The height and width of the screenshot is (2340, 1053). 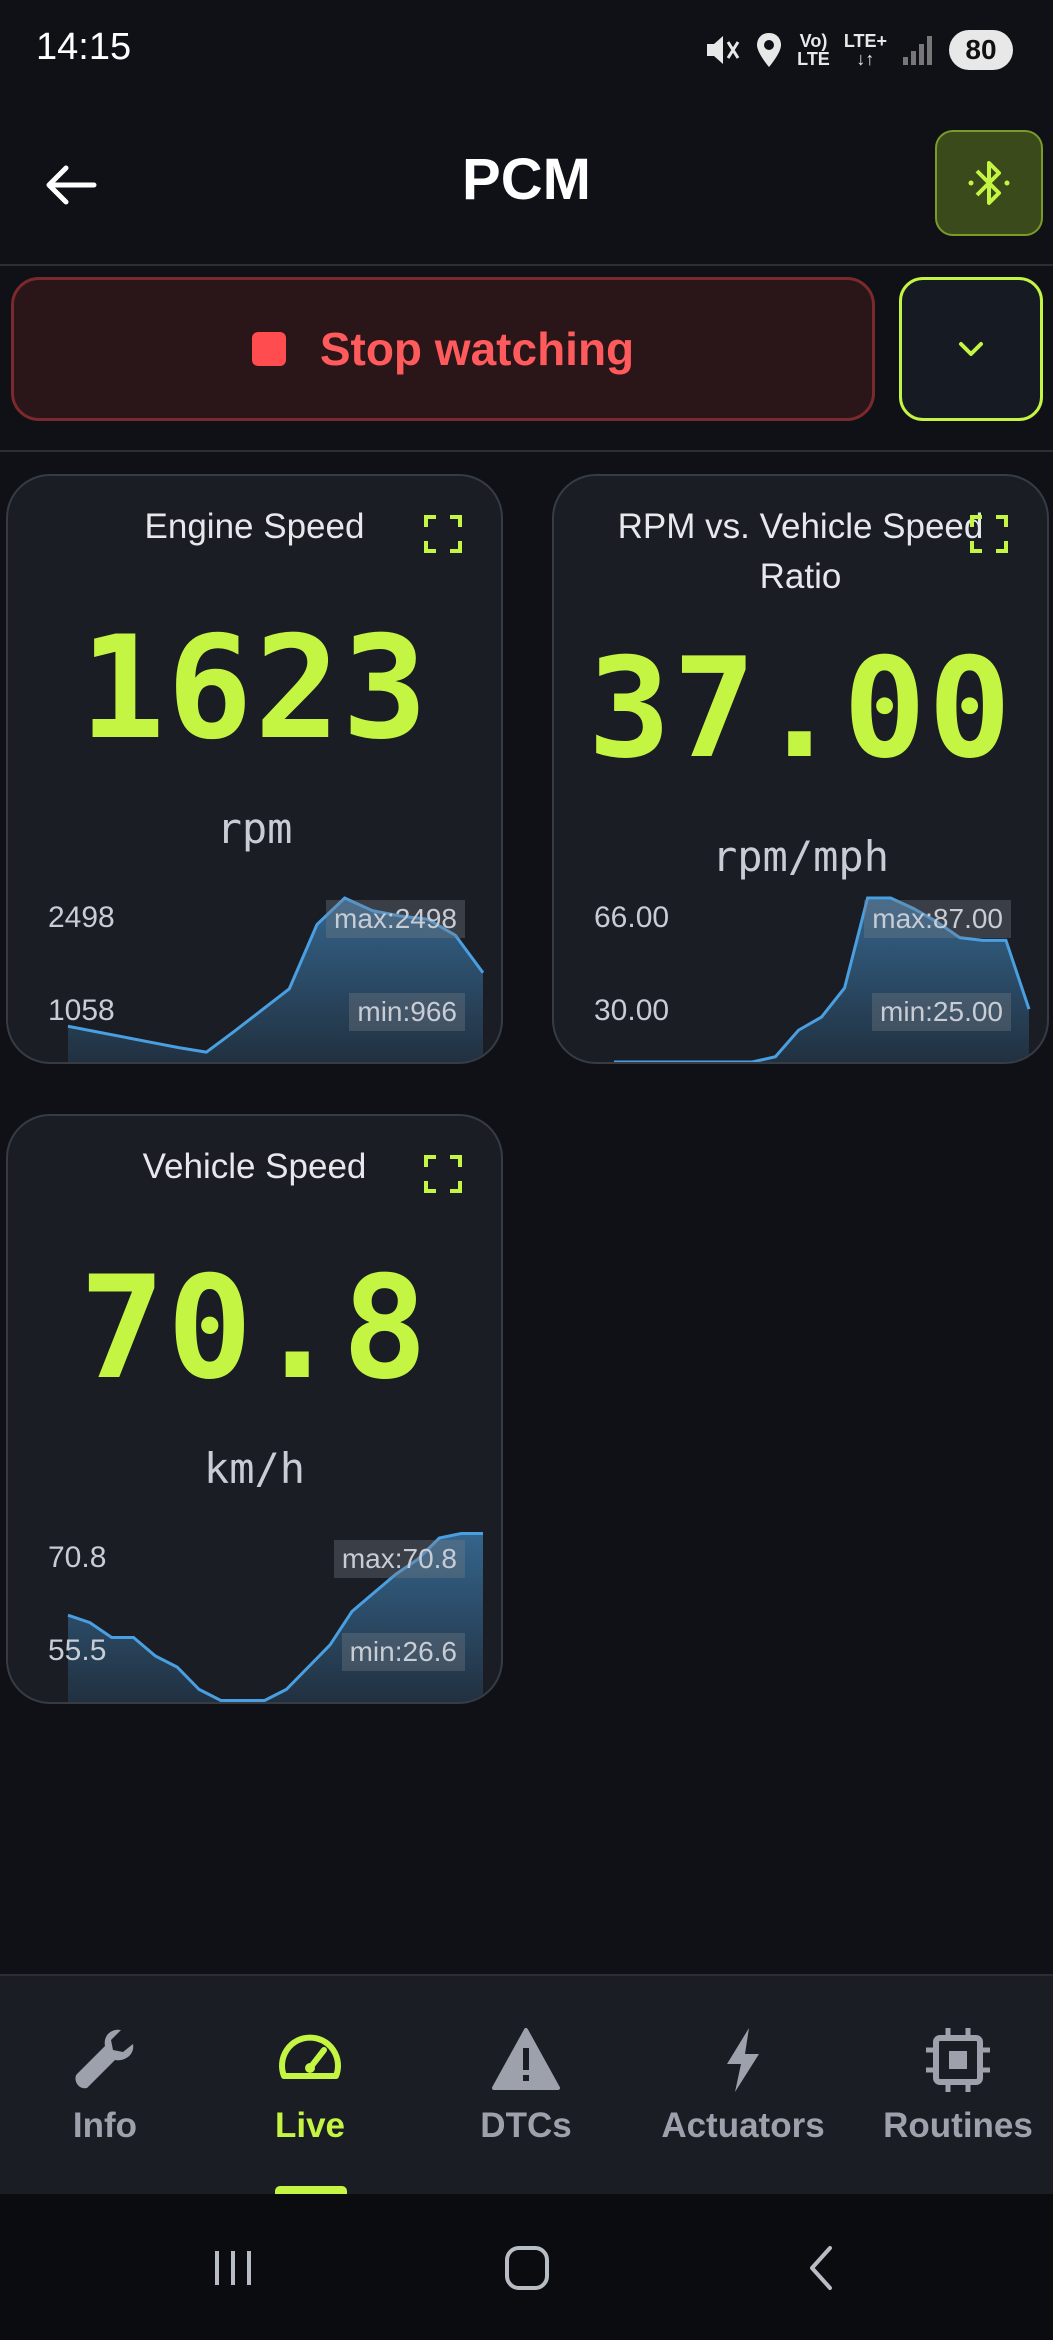 I want to click on engine-speed-value: 1623, so click(x=254, y=688).